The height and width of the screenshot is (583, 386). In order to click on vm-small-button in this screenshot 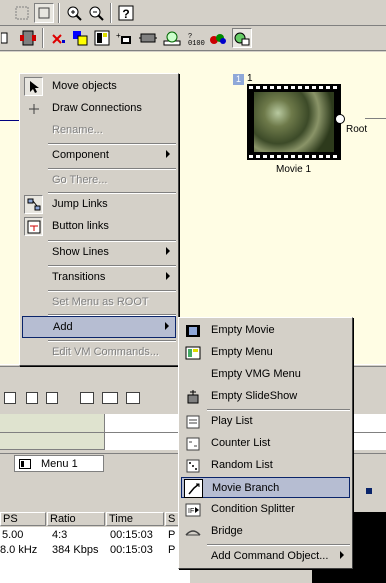, I will do `click(133, 398)`.